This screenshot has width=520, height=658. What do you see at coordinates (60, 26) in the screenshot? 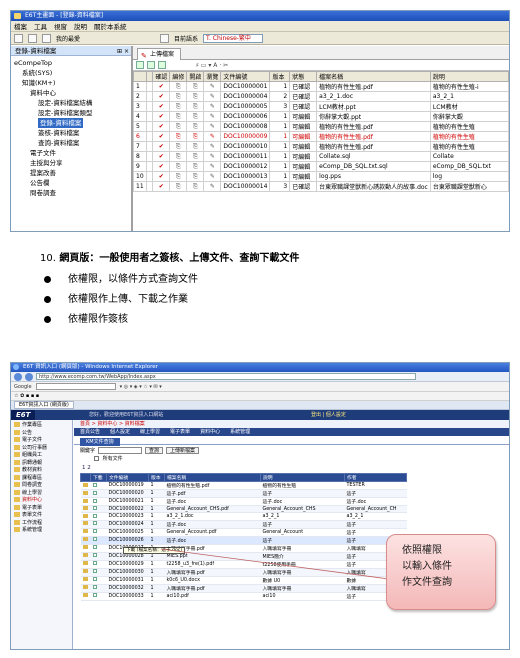
I see `menu-item-window: 視窗` at bounding box center [60, 26].